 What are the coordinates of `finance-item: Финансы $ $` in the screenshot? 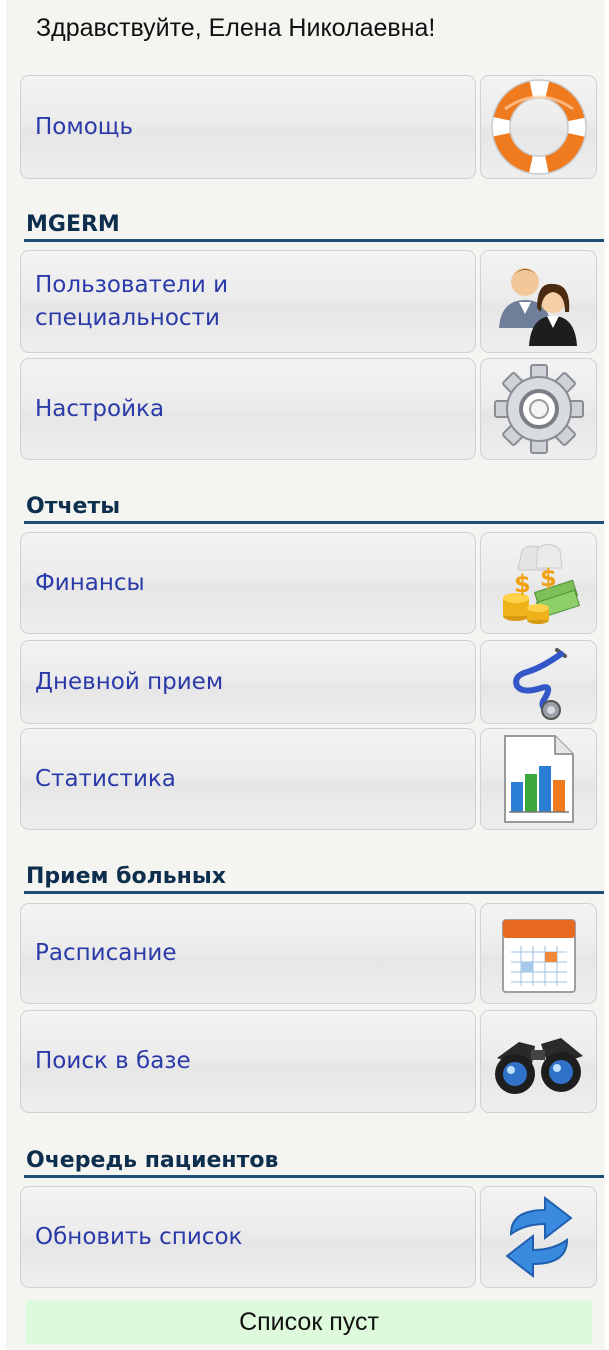 It's located at (309, 583).